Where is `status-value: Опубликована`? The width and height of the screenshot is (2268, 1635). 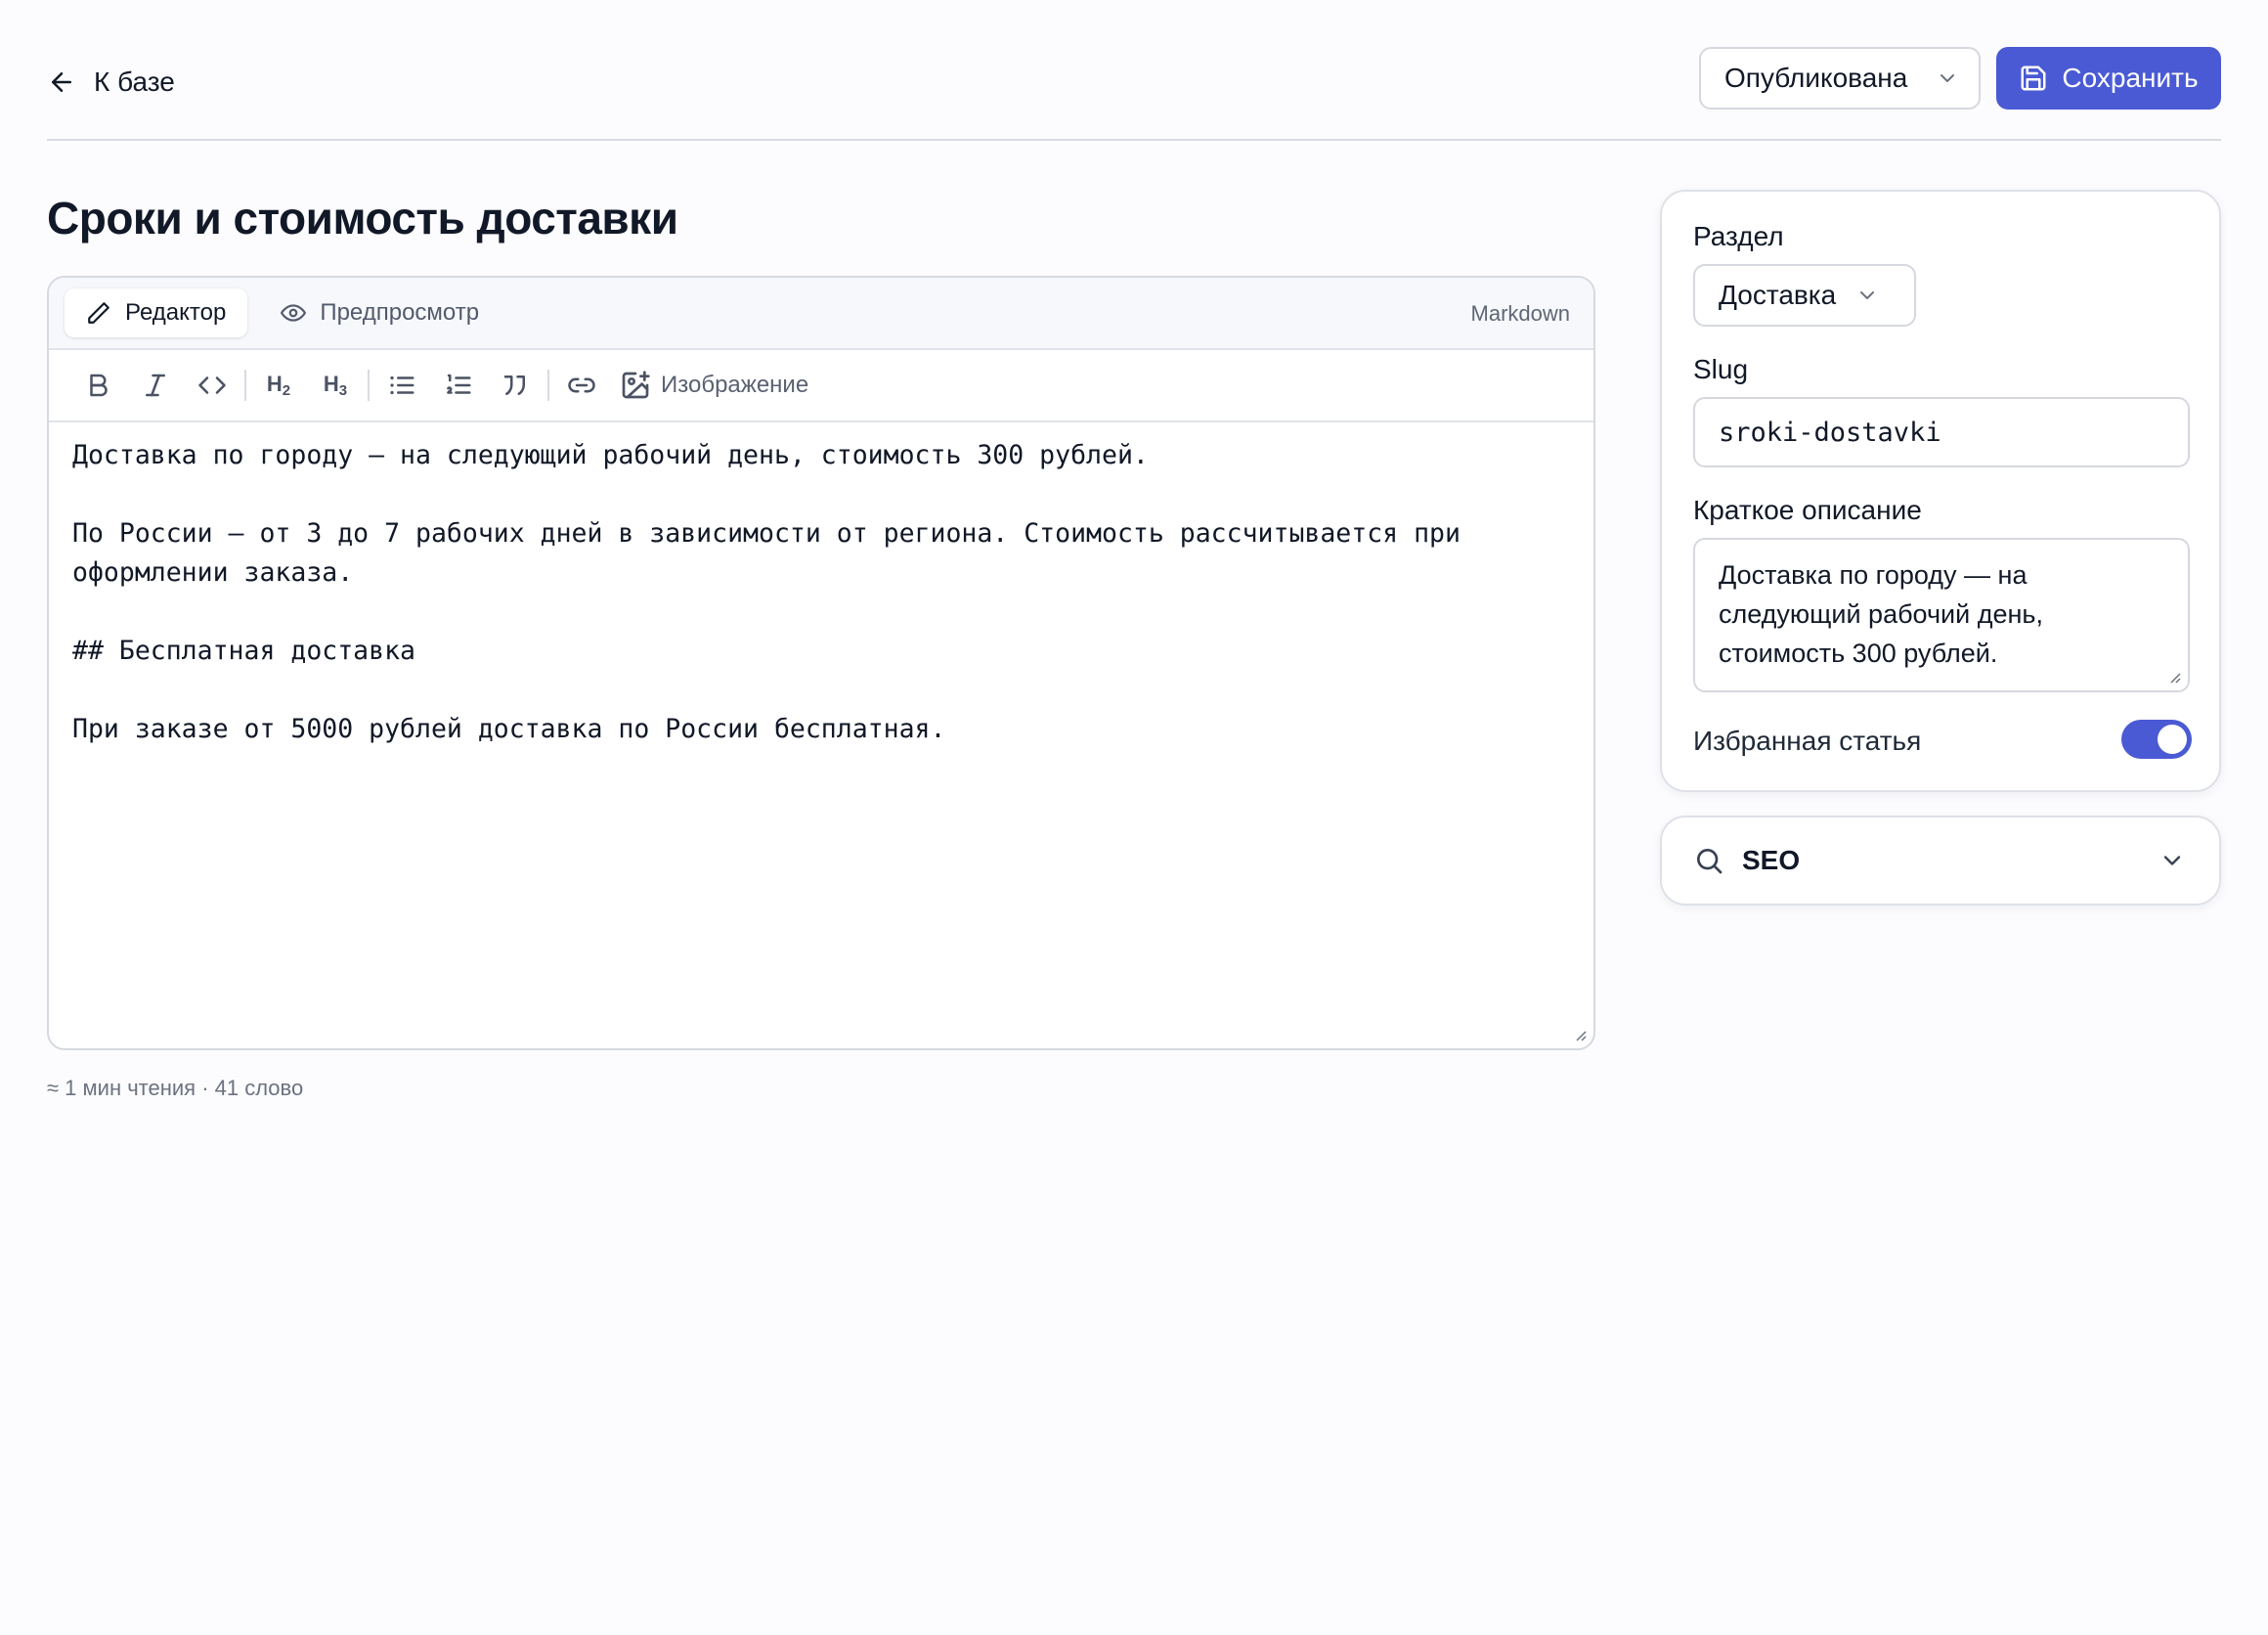 status-value: Опубликована is located at coordinates (1816, 78).